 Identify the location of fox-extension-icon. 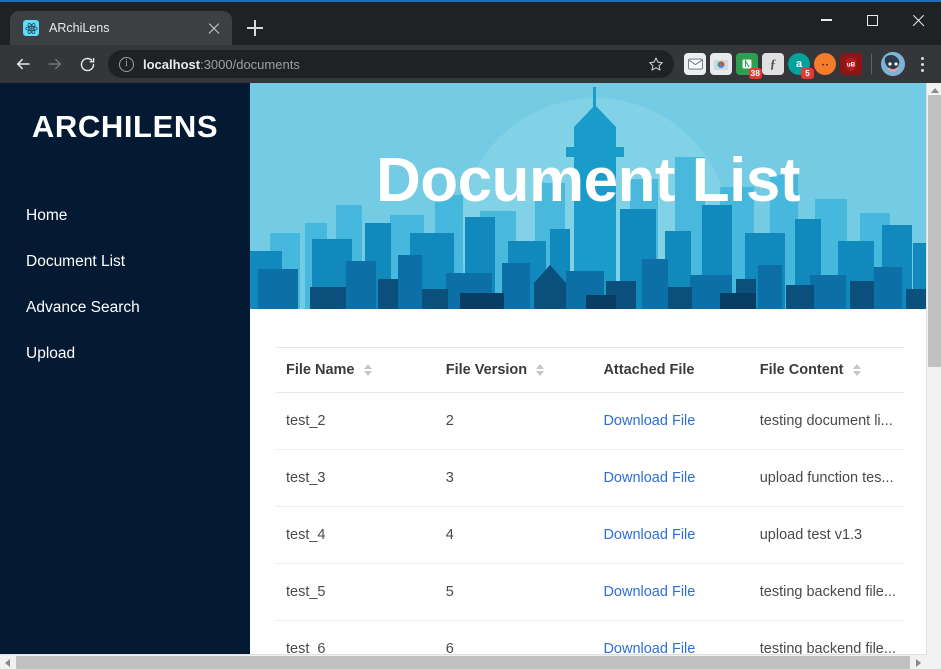
(825, 64).